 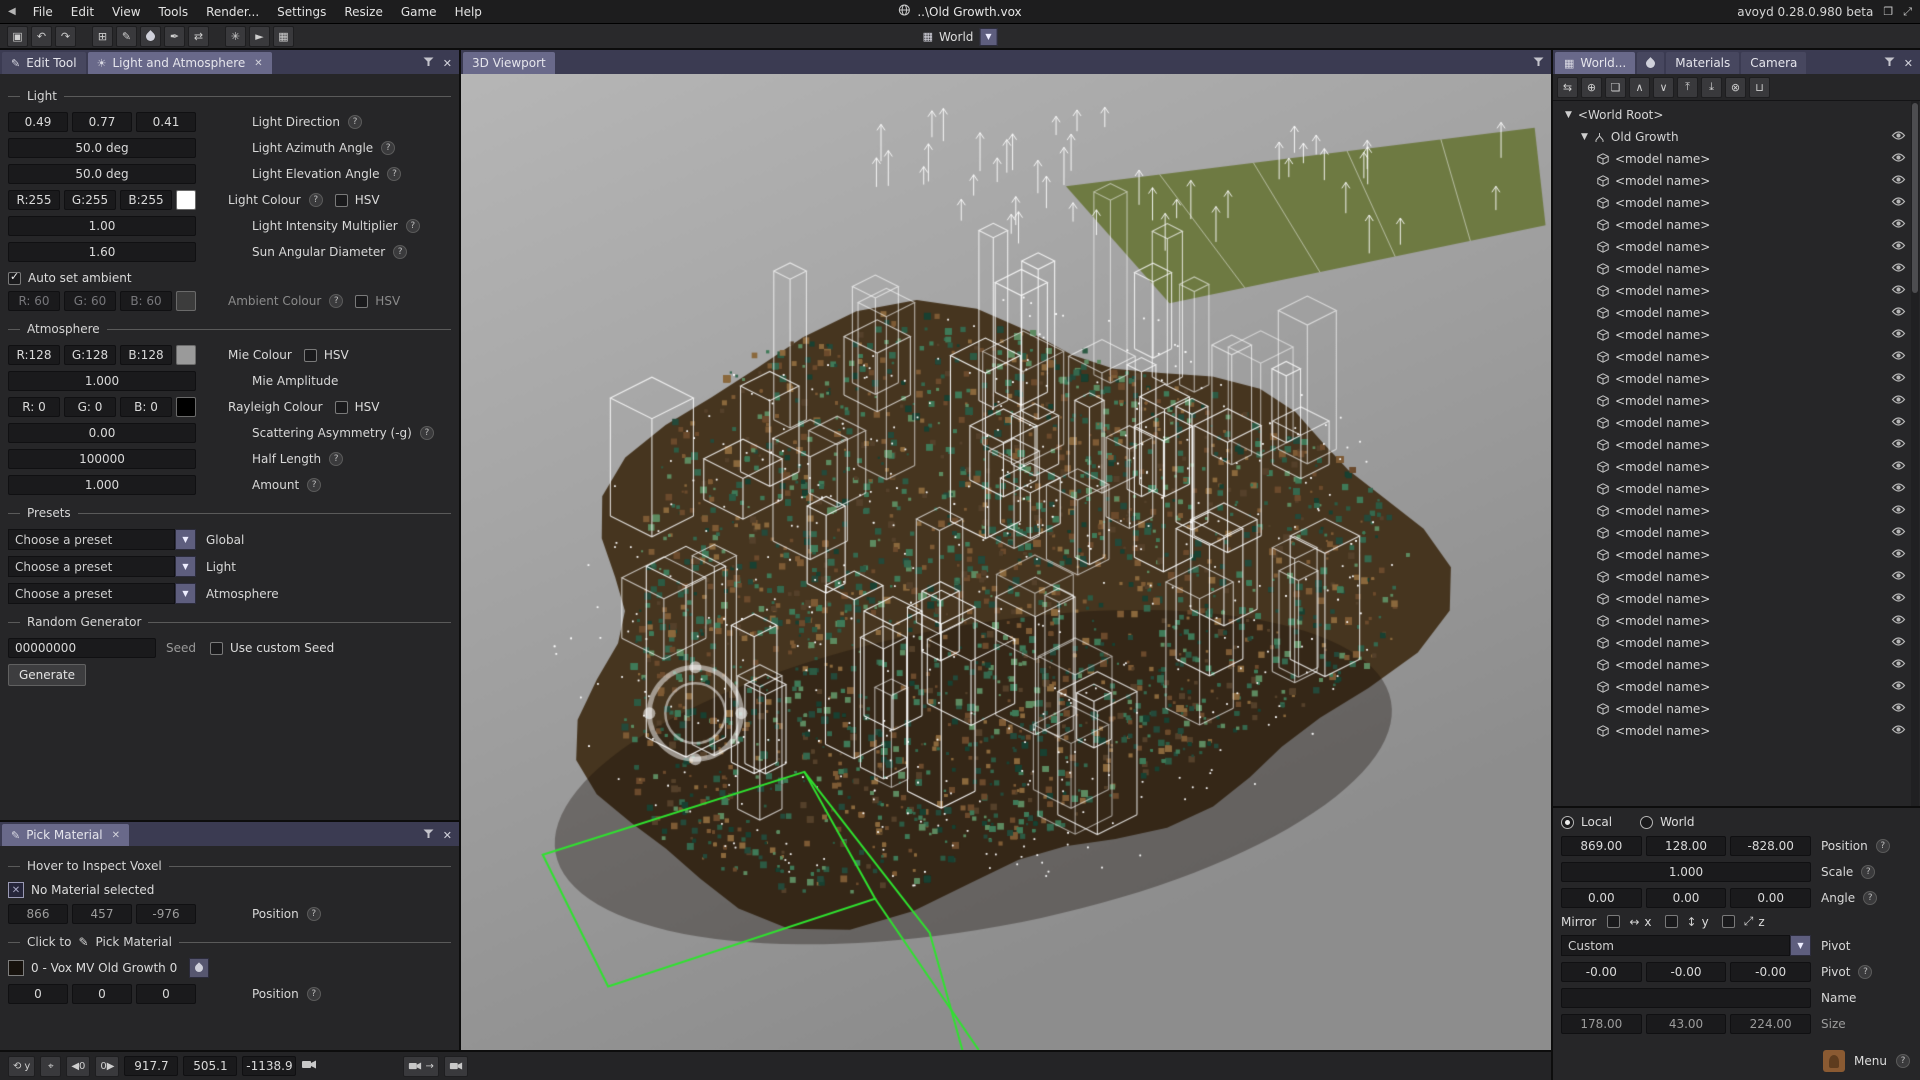 What do you see at coordinates (1601, 846) in the screenshot?
I see `position-x-field: 869.00` at bounding box center [1601, 846].